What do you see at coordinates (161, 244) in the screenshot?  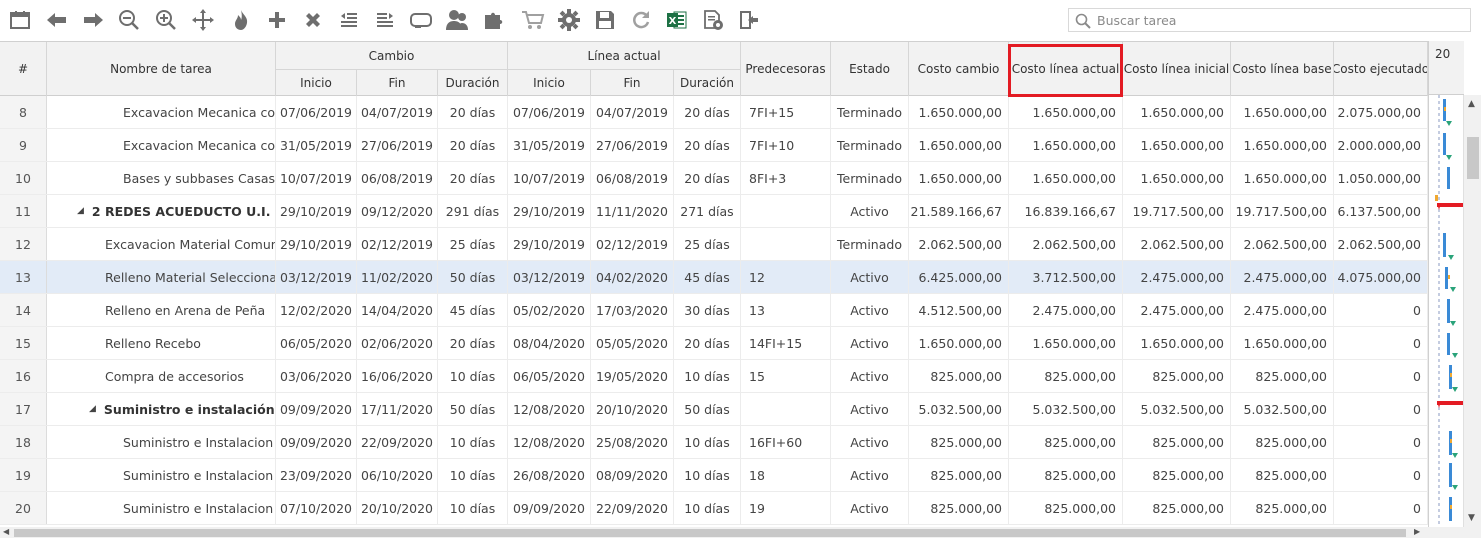 I see `cell-task-name: Excavacion Material Comun` at bounding box center [161, 244].